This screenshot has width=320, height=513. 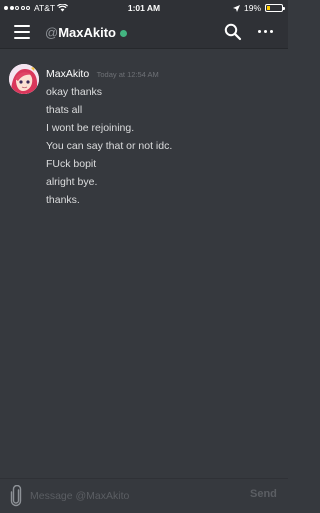 I want to click on message-line: alright bye., so click(x=72, y=182).